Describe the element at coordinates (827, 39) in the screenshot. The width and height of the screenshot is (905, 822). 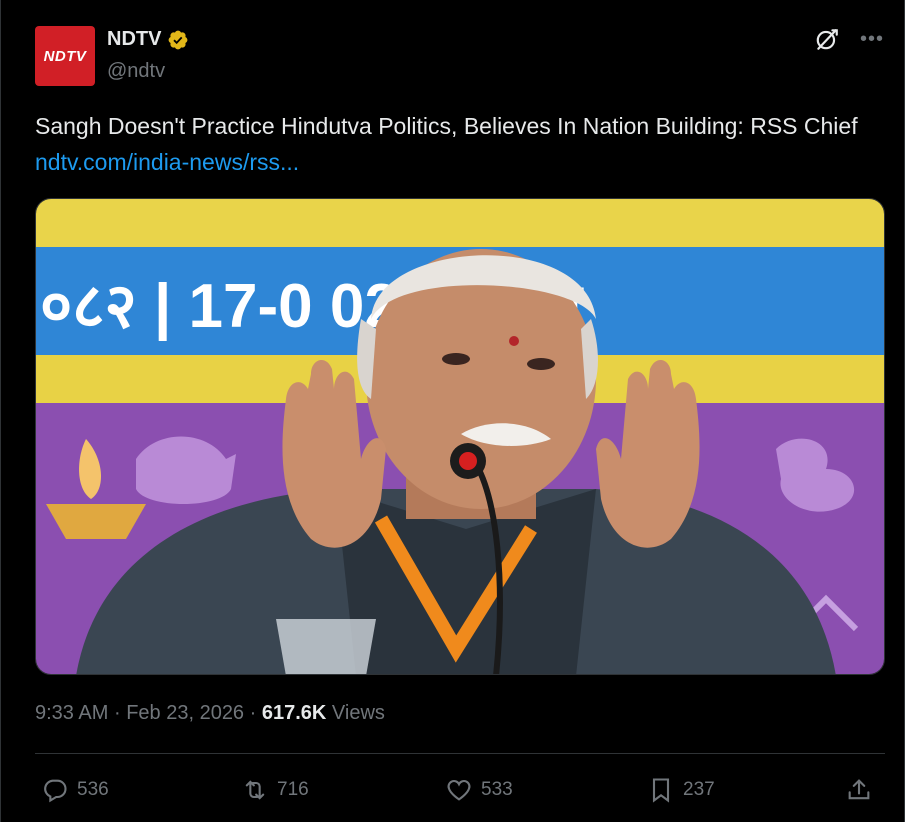
I see `grok-icon` at that location.